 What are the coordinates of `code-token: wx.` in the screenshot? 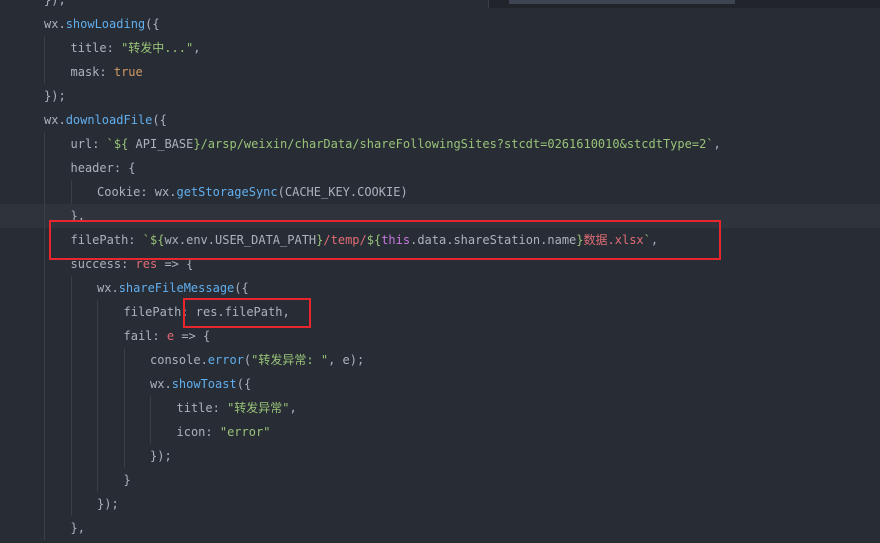 It's located at (55, 24).